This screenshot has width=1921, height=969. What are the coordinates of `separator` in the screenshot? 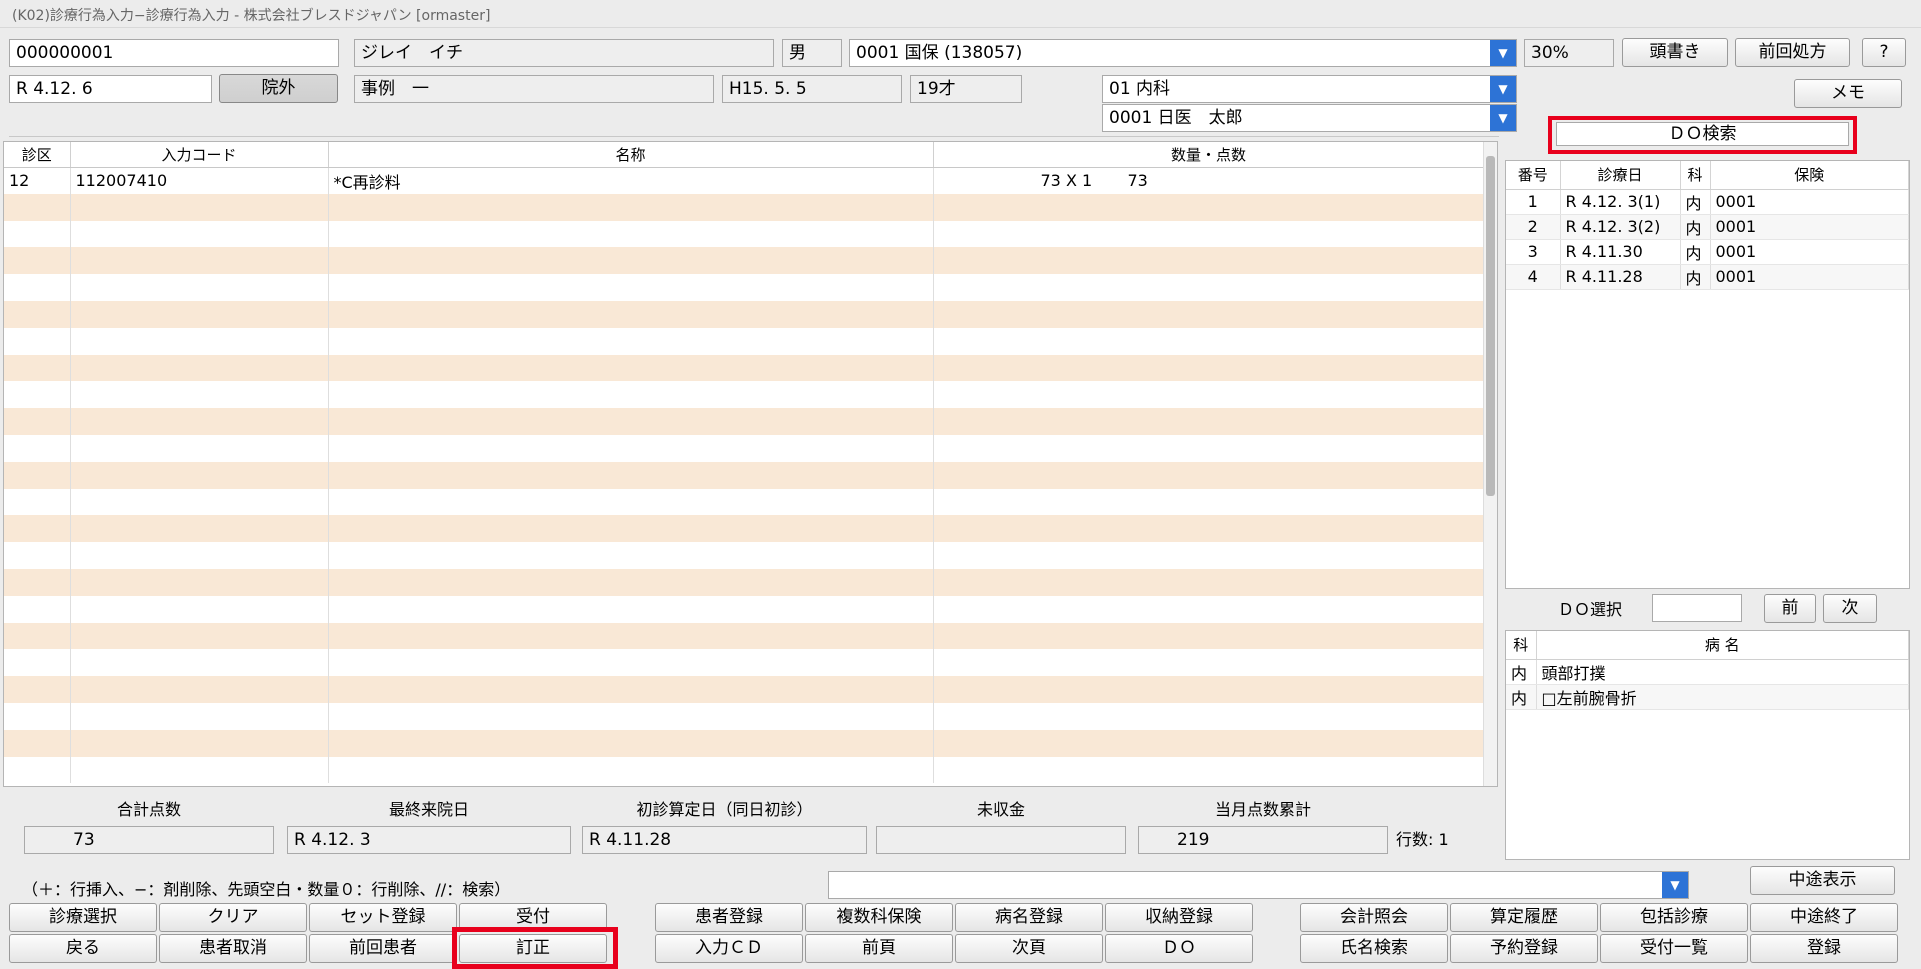 It's located at (754, 136).